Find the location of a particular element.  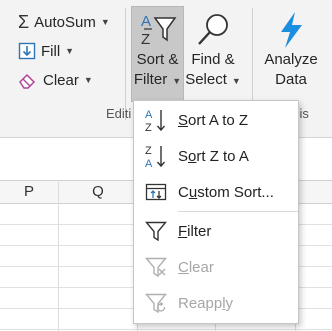

fill-label: Fill is located at coordinates (51, 51).